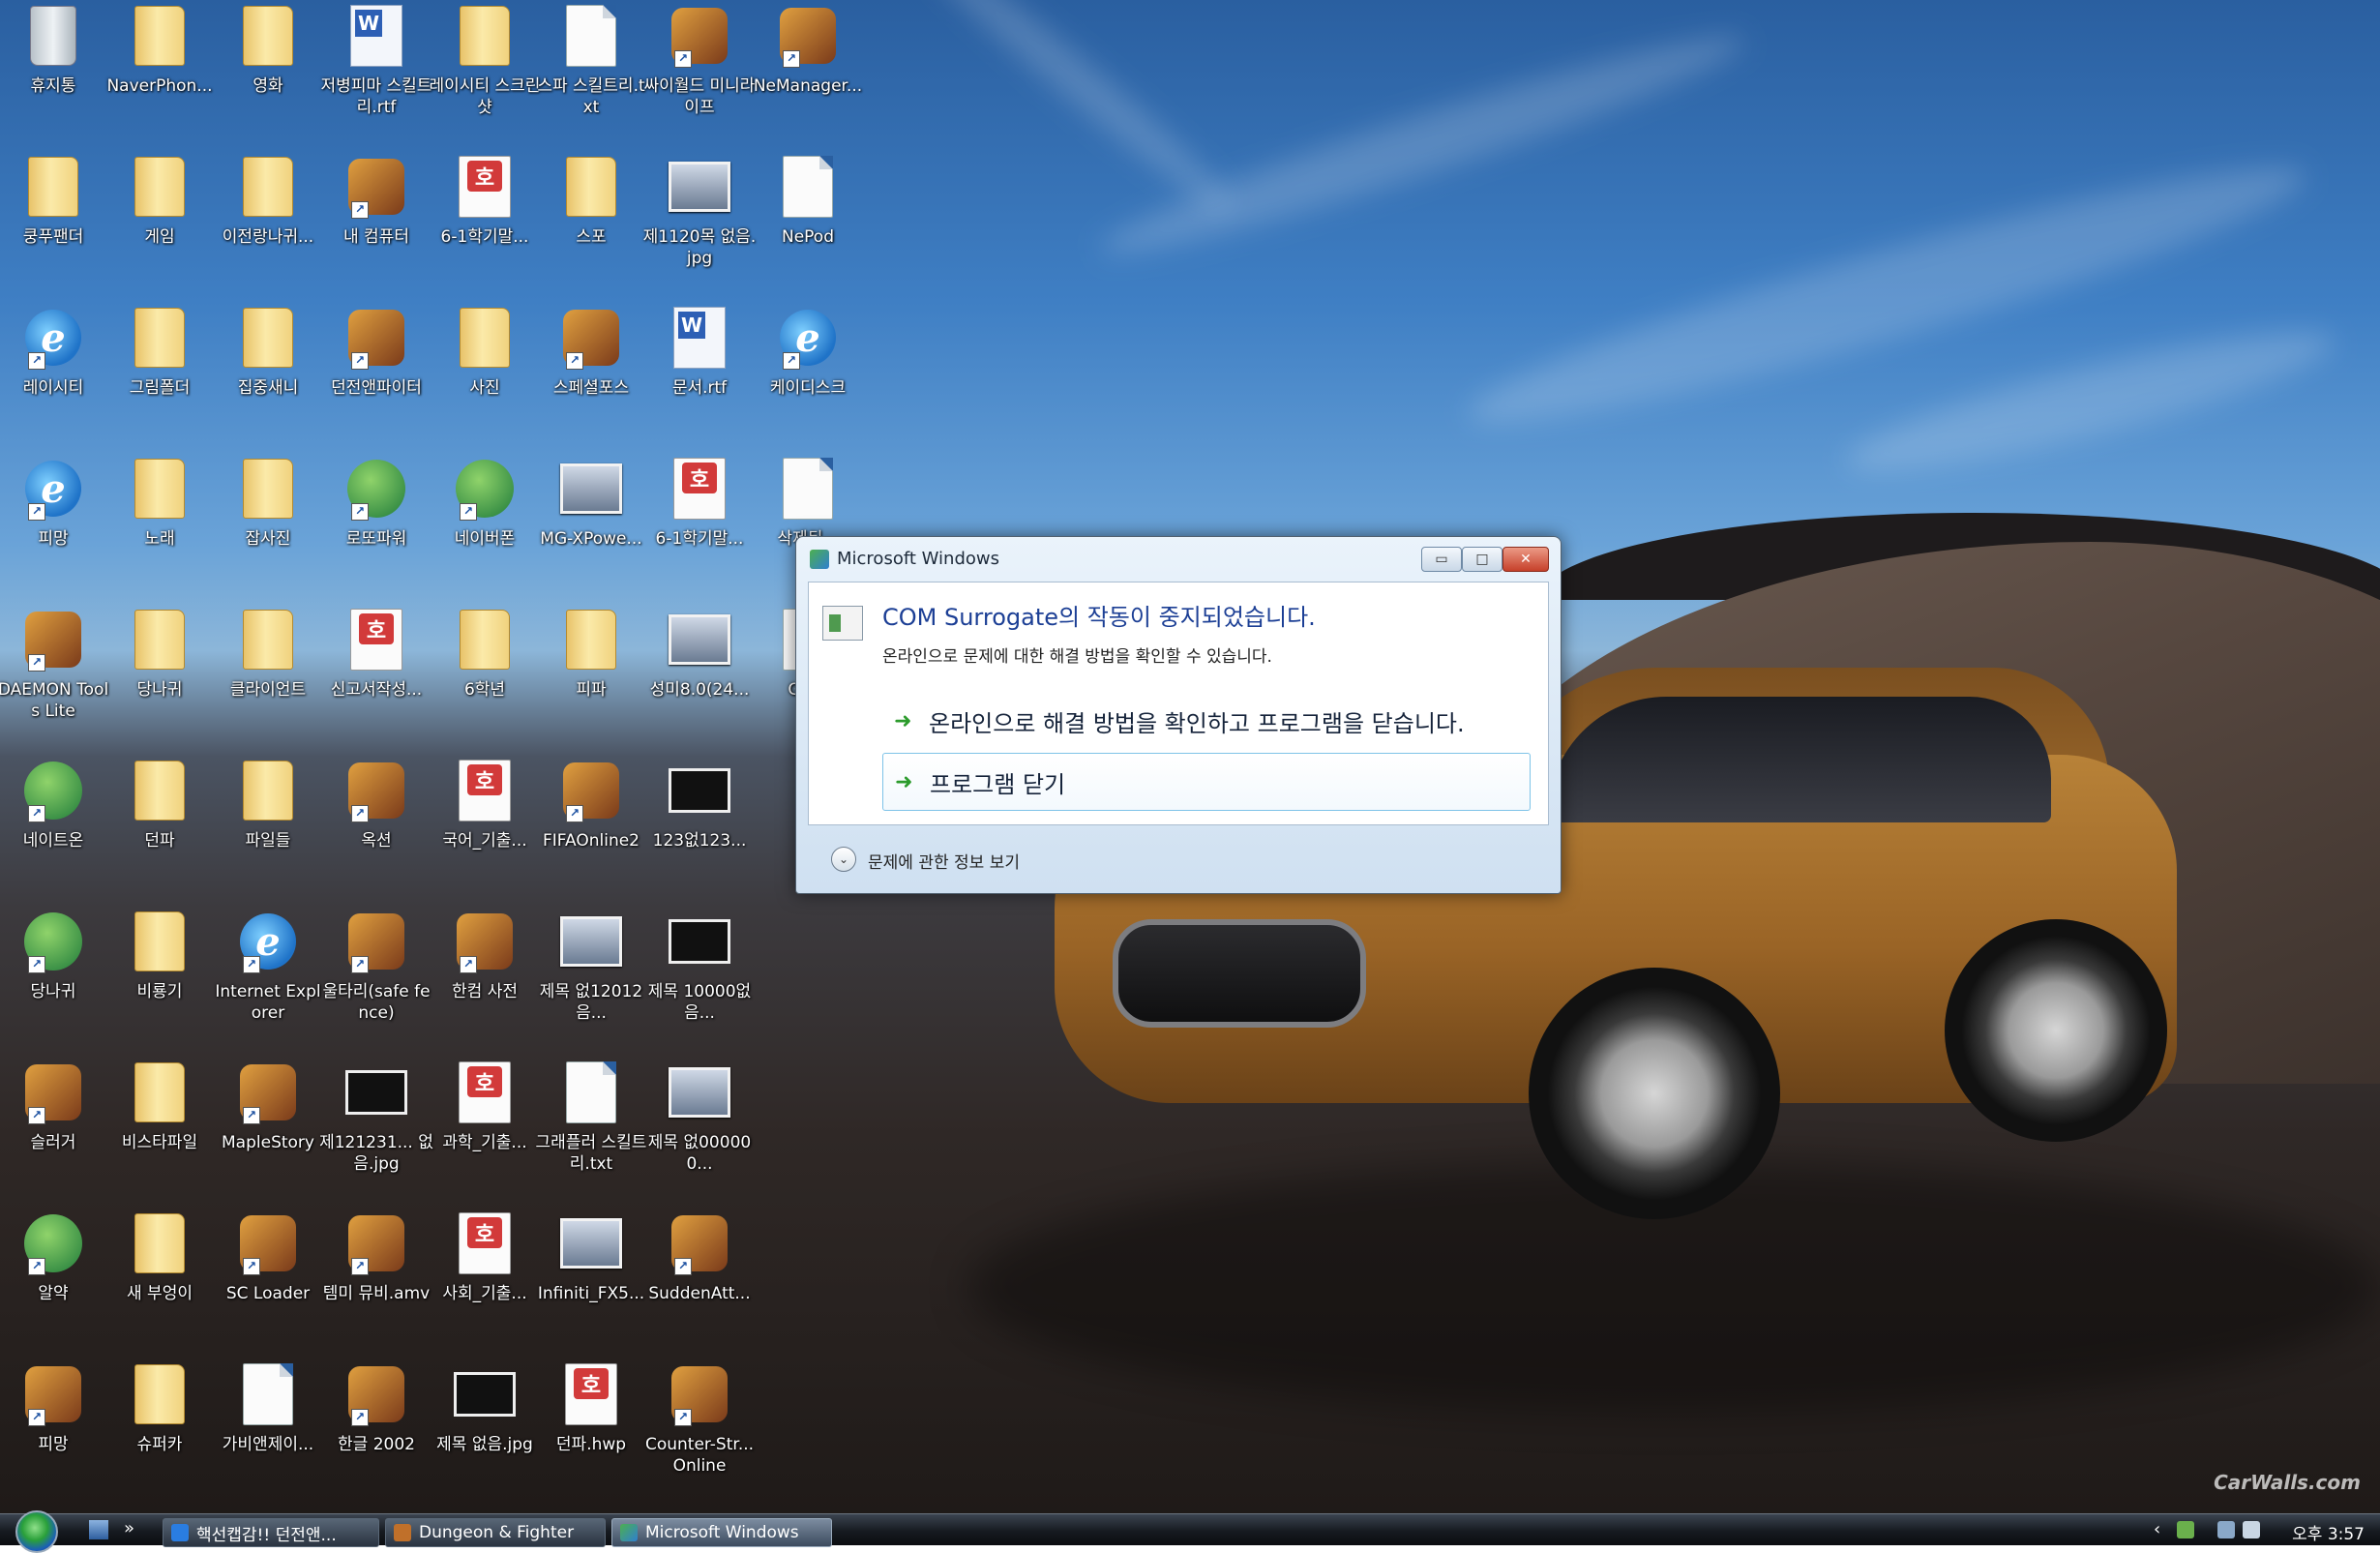  Describe the element at coordinates (376, 75) in the screenshot. I see `desktop-icon: W 저병피마 스킬트리.rtf` at that location.